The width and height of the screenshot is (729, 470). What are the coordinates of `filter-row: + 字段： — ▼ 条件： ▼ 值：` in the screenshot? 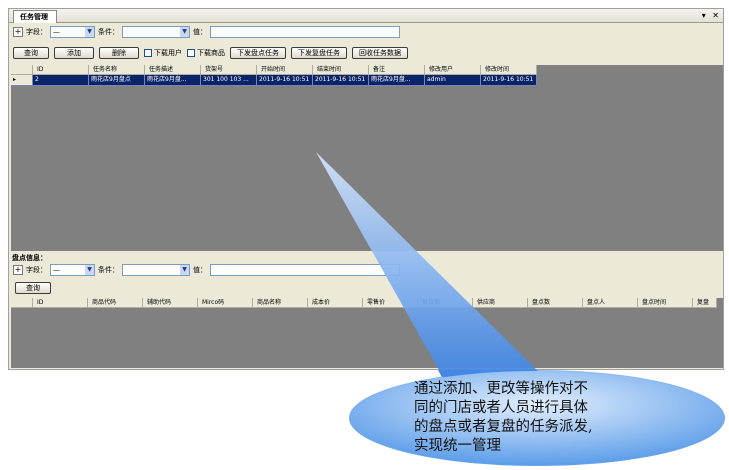 It's located at (206, 32).